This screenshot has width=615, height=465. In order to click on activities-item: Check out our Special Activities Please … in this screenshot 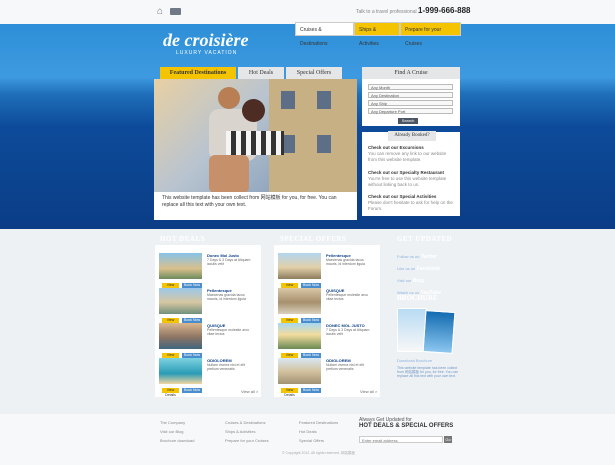, I will do `click(412, 203)`.